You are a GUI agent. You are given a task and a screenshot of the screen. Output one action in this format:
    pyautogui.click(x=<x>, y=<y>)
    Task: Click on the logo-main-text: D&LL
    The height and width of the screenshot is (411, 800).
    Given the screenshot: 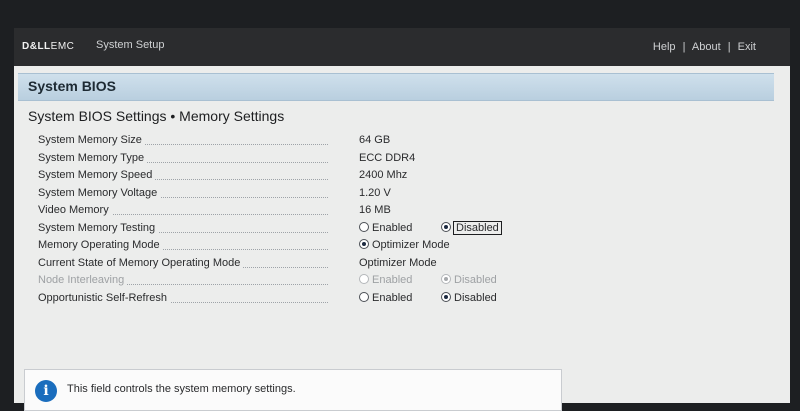 What is the action you would take?
    pyautogui.click(x=36, y=46)
    